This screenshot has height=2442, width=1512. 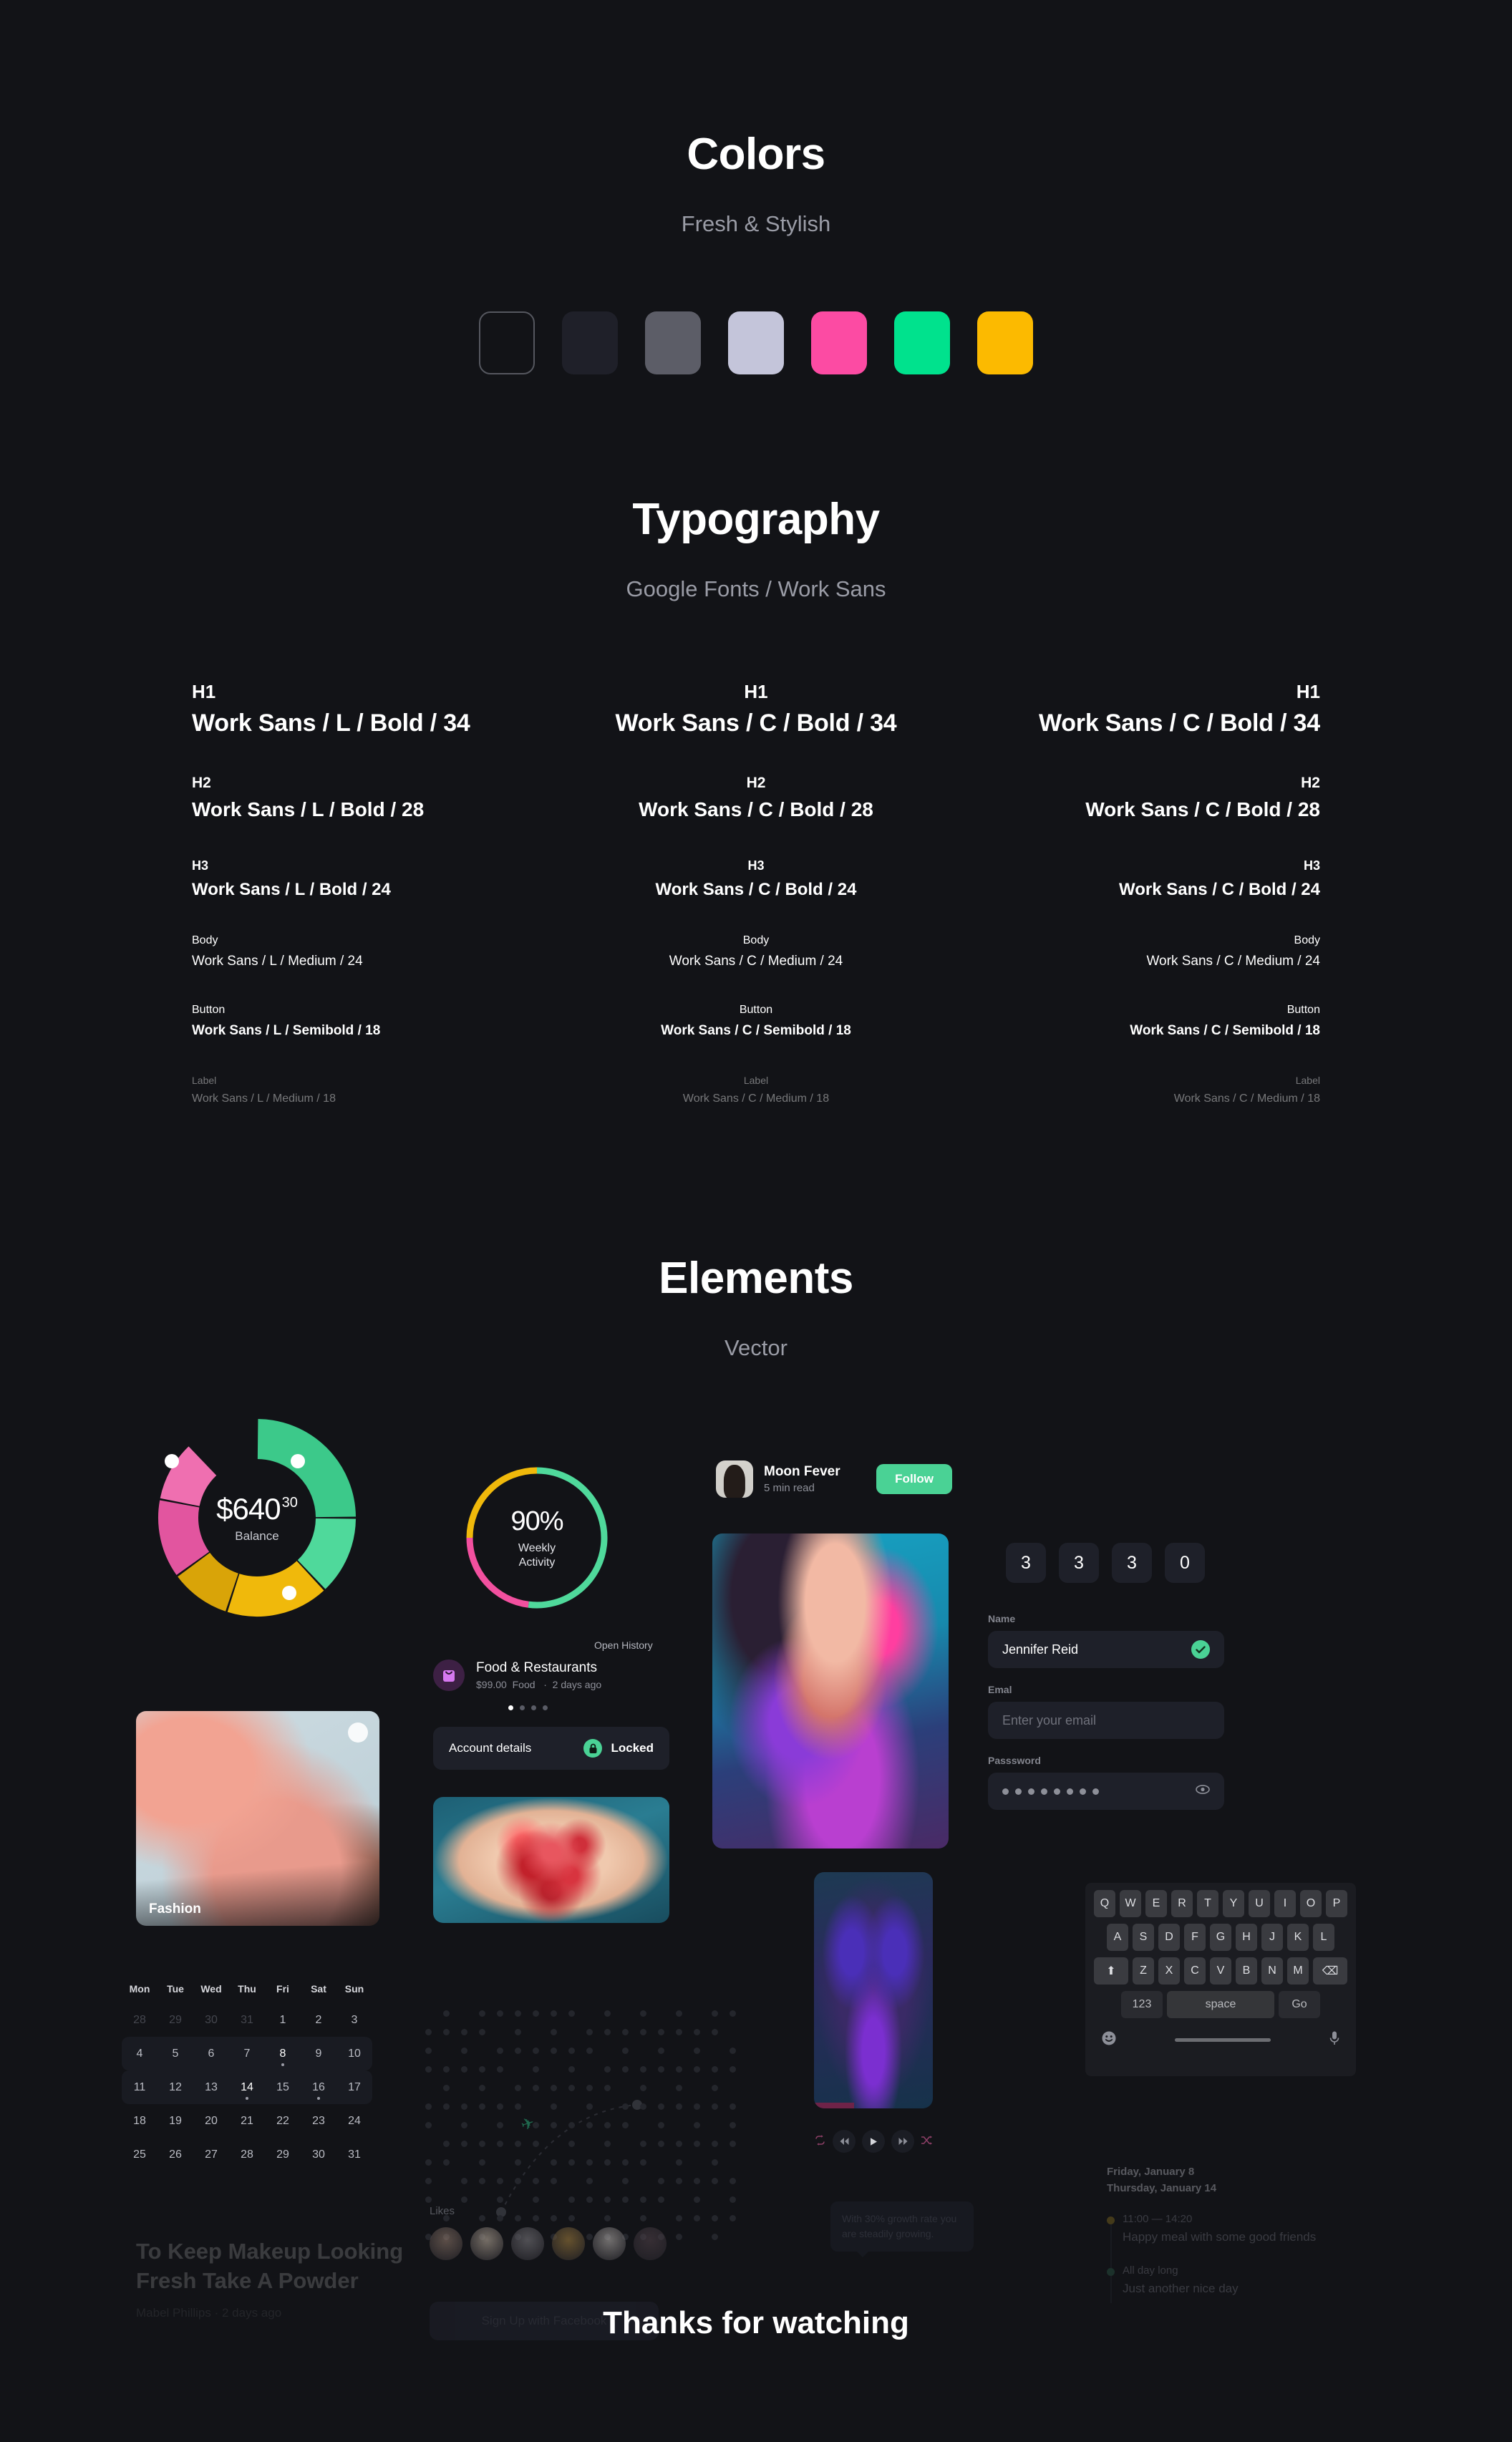 I want to click on calendar-day-9: 9, so click(x=318, y=2053).